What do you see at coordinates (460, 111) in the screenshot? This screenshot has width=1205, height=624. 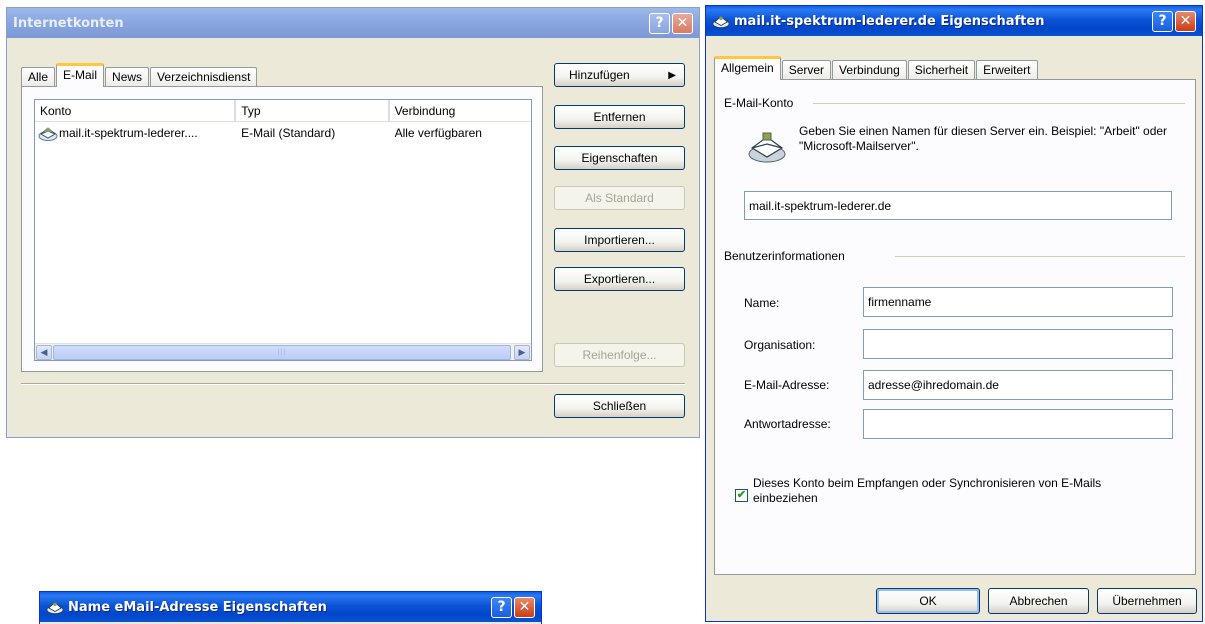 I see `column-verbindung: Verbindung` at bounding box center [460, 111].